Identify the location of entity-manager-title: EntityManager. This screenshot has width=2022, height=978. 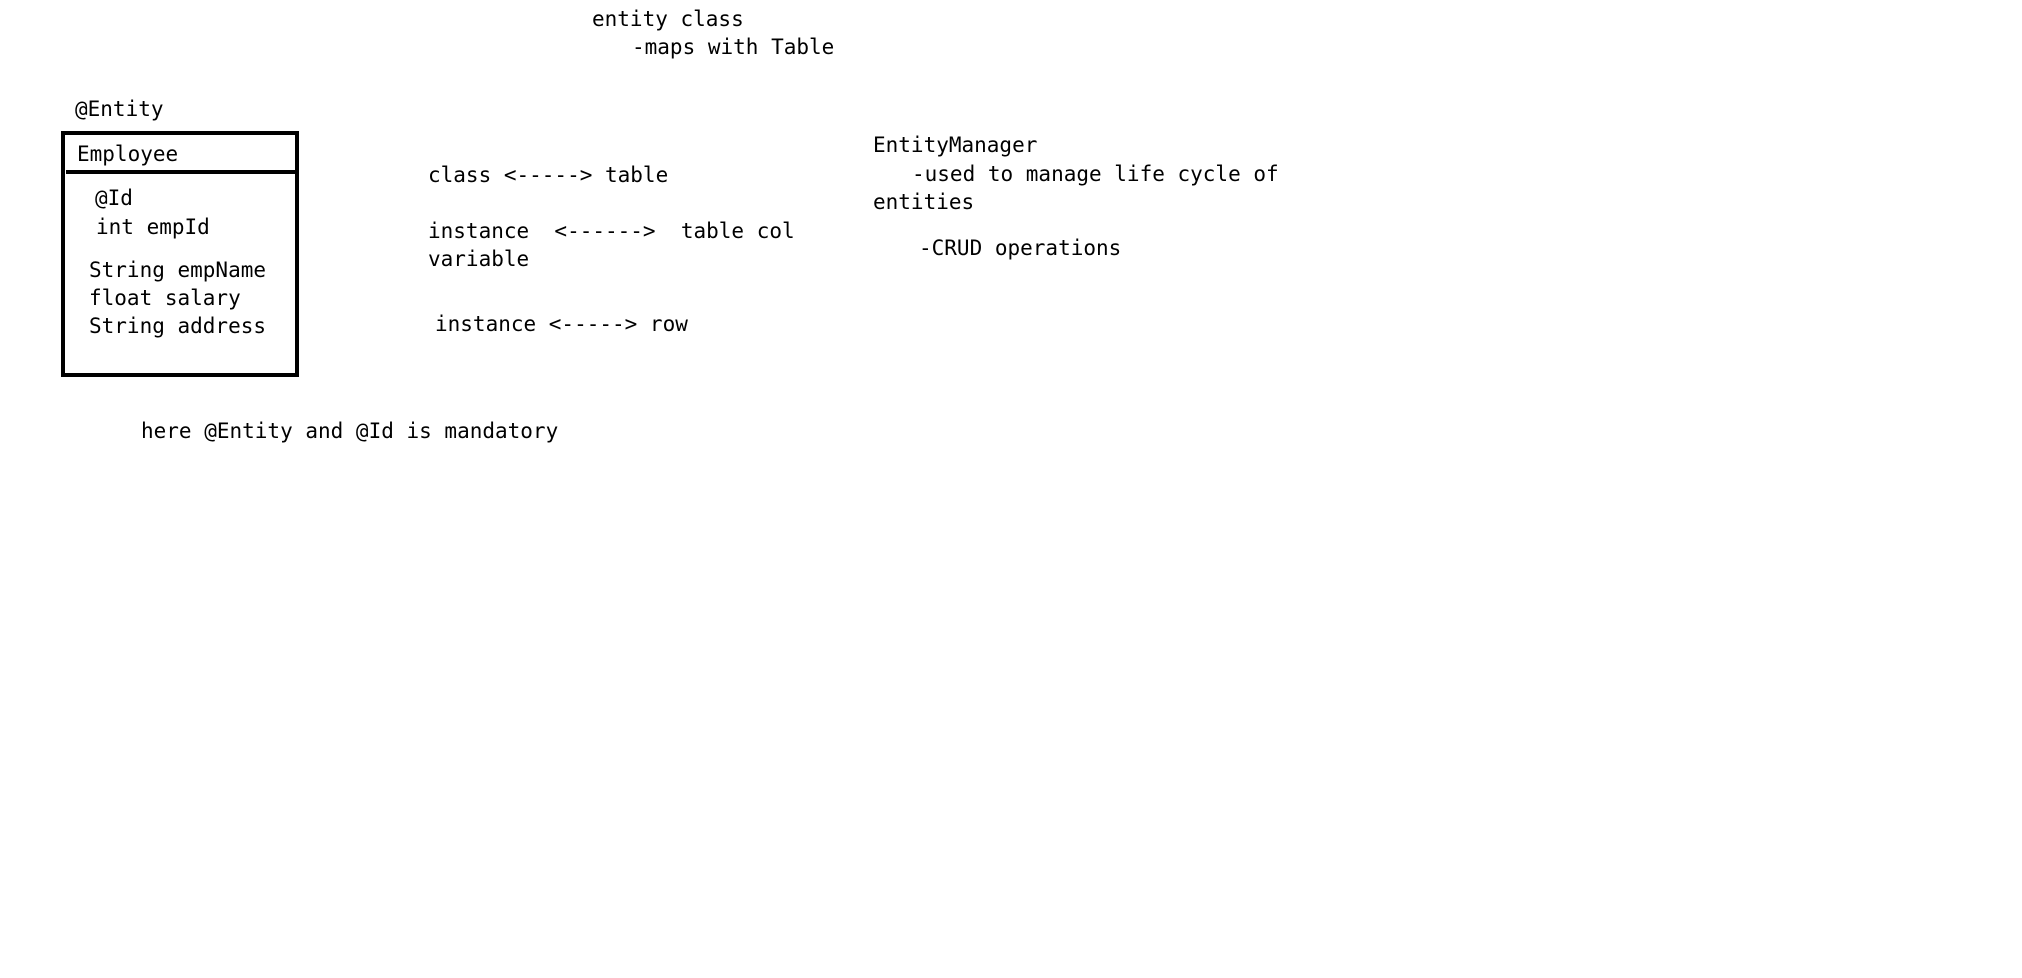
(955, 145).